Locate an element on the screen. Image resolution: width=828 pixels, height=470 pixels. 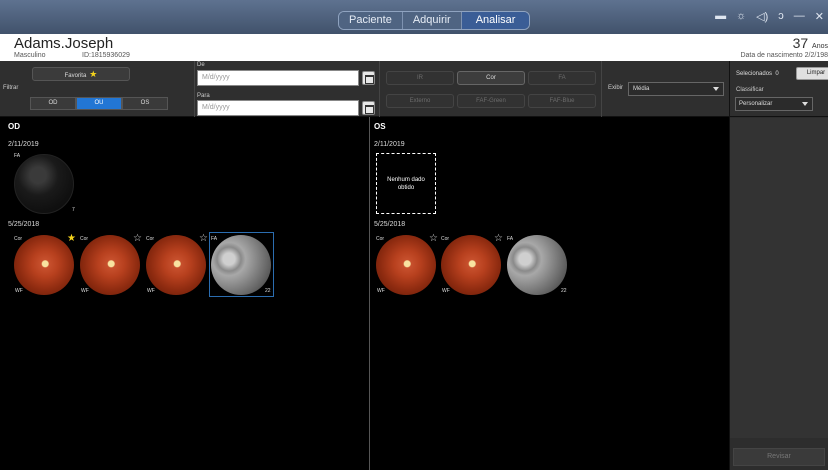
patient-sex: Masculino is located at coordinates (30, 55).